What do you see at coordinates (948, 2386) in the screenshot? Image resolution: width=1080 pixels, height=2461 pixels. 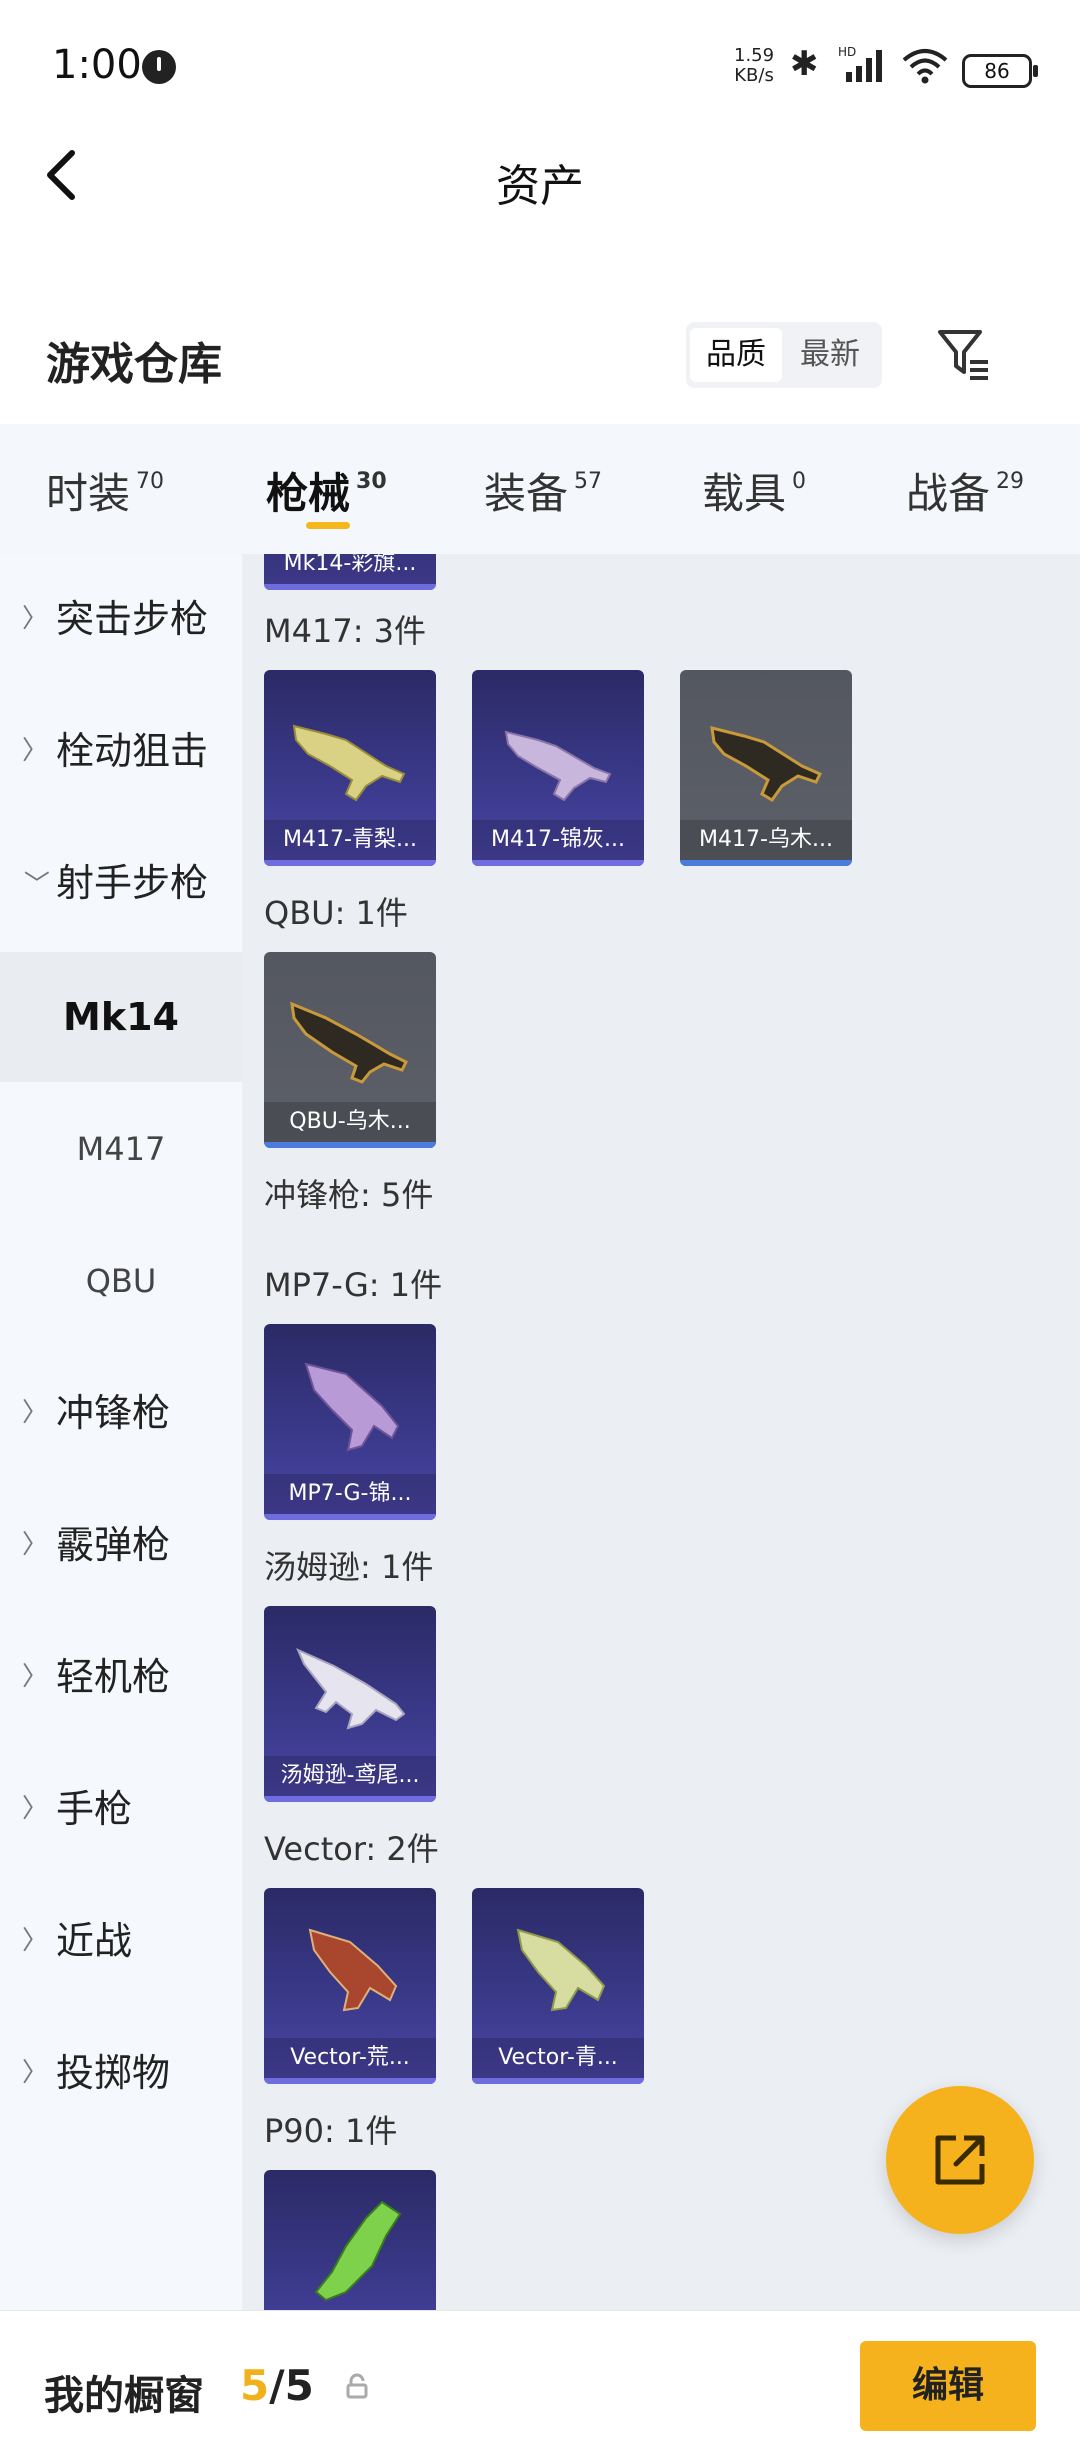 I see `edit-button: 编辑` at bounding box center [948, 2386].